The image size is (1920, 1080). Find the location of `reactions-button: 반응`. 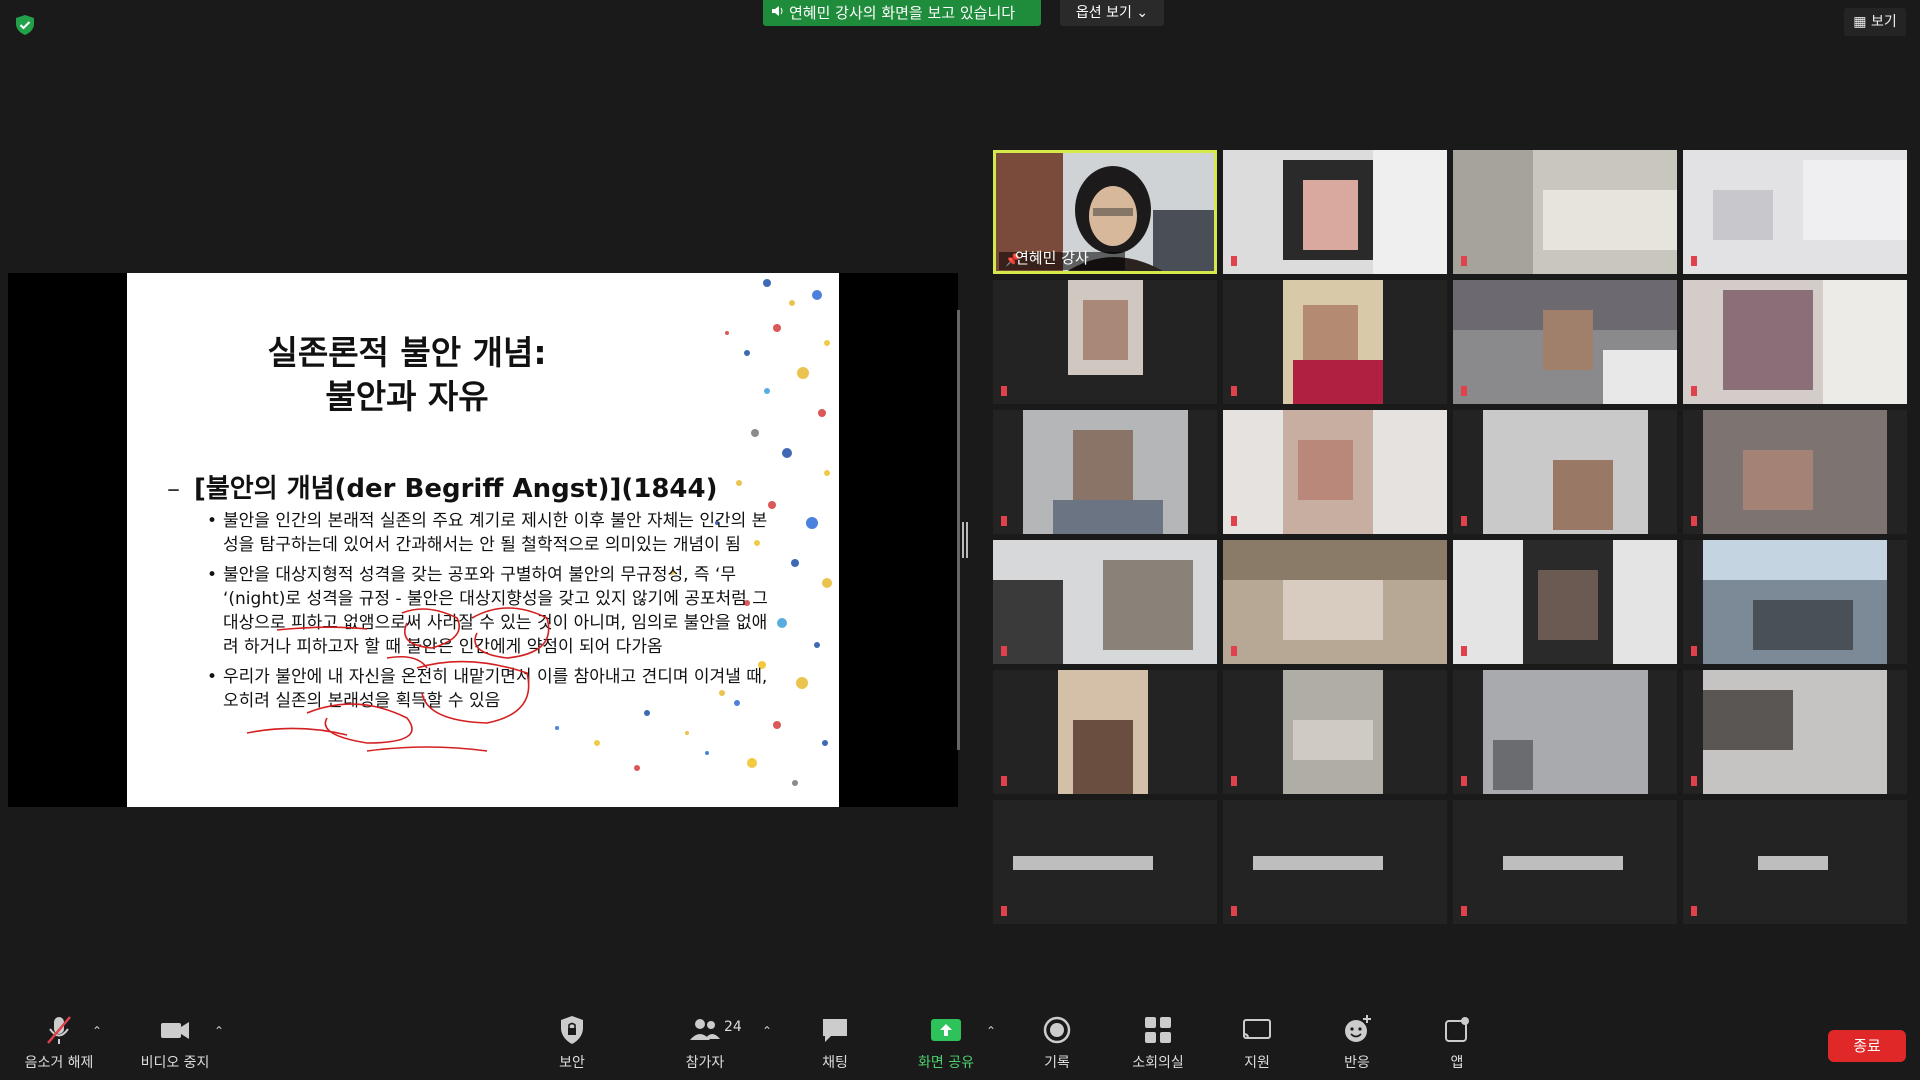

reactions-button: 반응 is located at coordinates (1357, 1045).